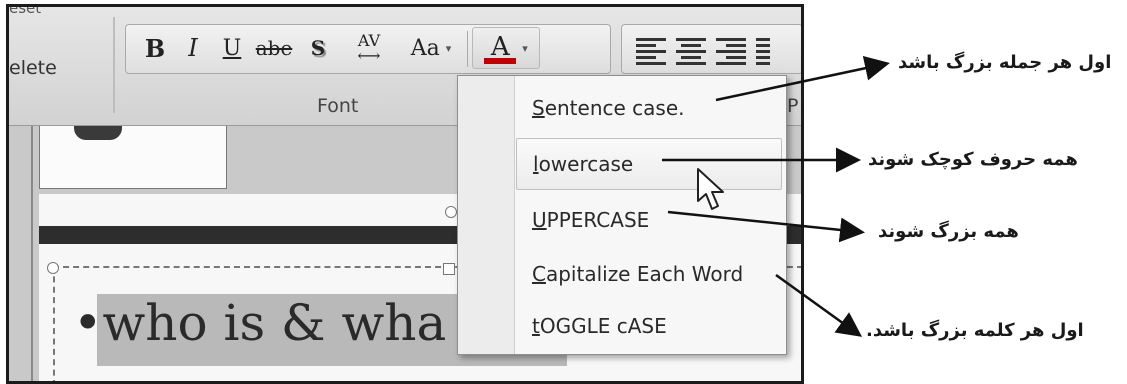 Image resolution: width=1127 pixels, height=384 pixels. Describe the element at coordinates (614, 108) in the screenshot. I see `menu-item-label: entence case.` at that location.